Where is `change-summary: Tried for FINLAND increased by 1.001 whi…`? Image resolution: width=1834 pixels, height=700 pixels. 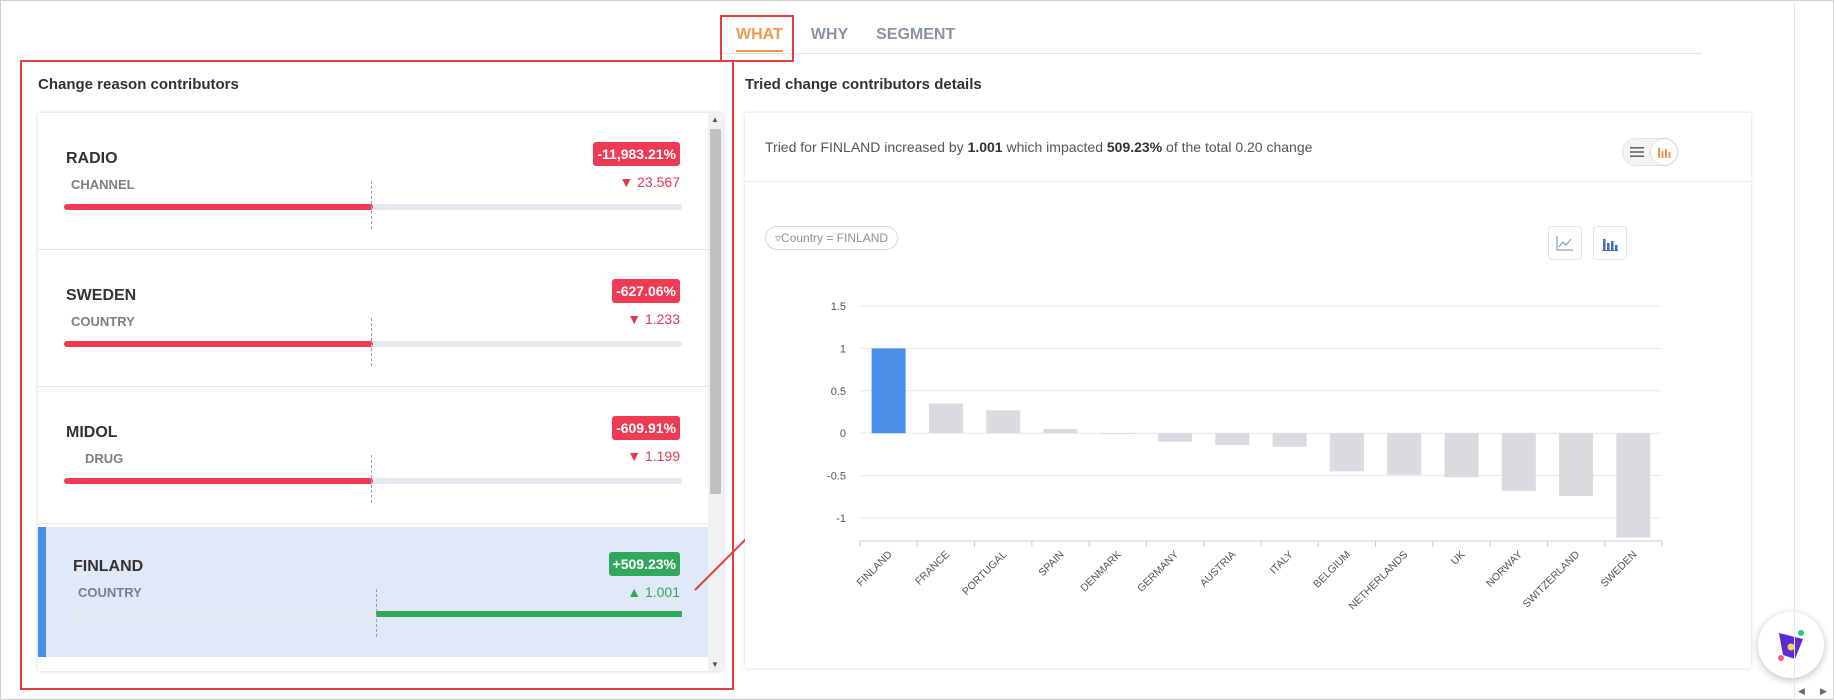
change-summary: Tried for FINLAND increased by 1.001 whi… is located at coordinates (1038, 147).